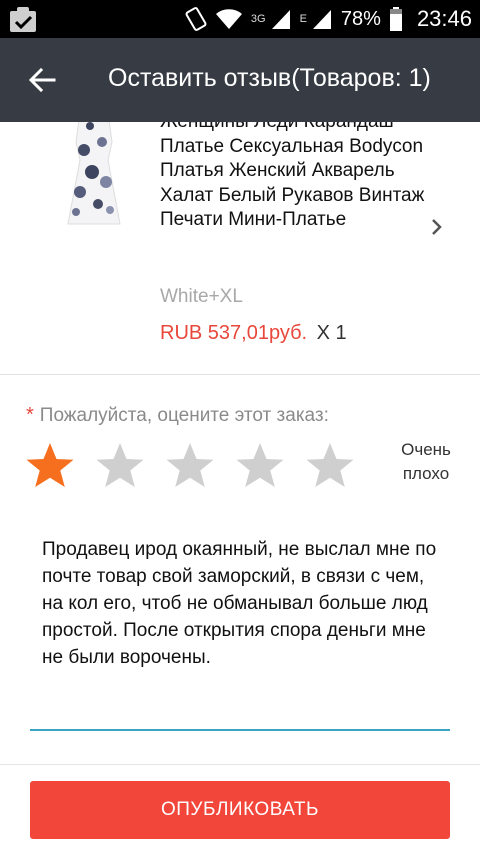 This screenshot has width=480, height=854. Describe the element at coordinates (269, 78) in the screenshot. I see `page-title: Оставить отзыв(Товаров: 1)` at that location.